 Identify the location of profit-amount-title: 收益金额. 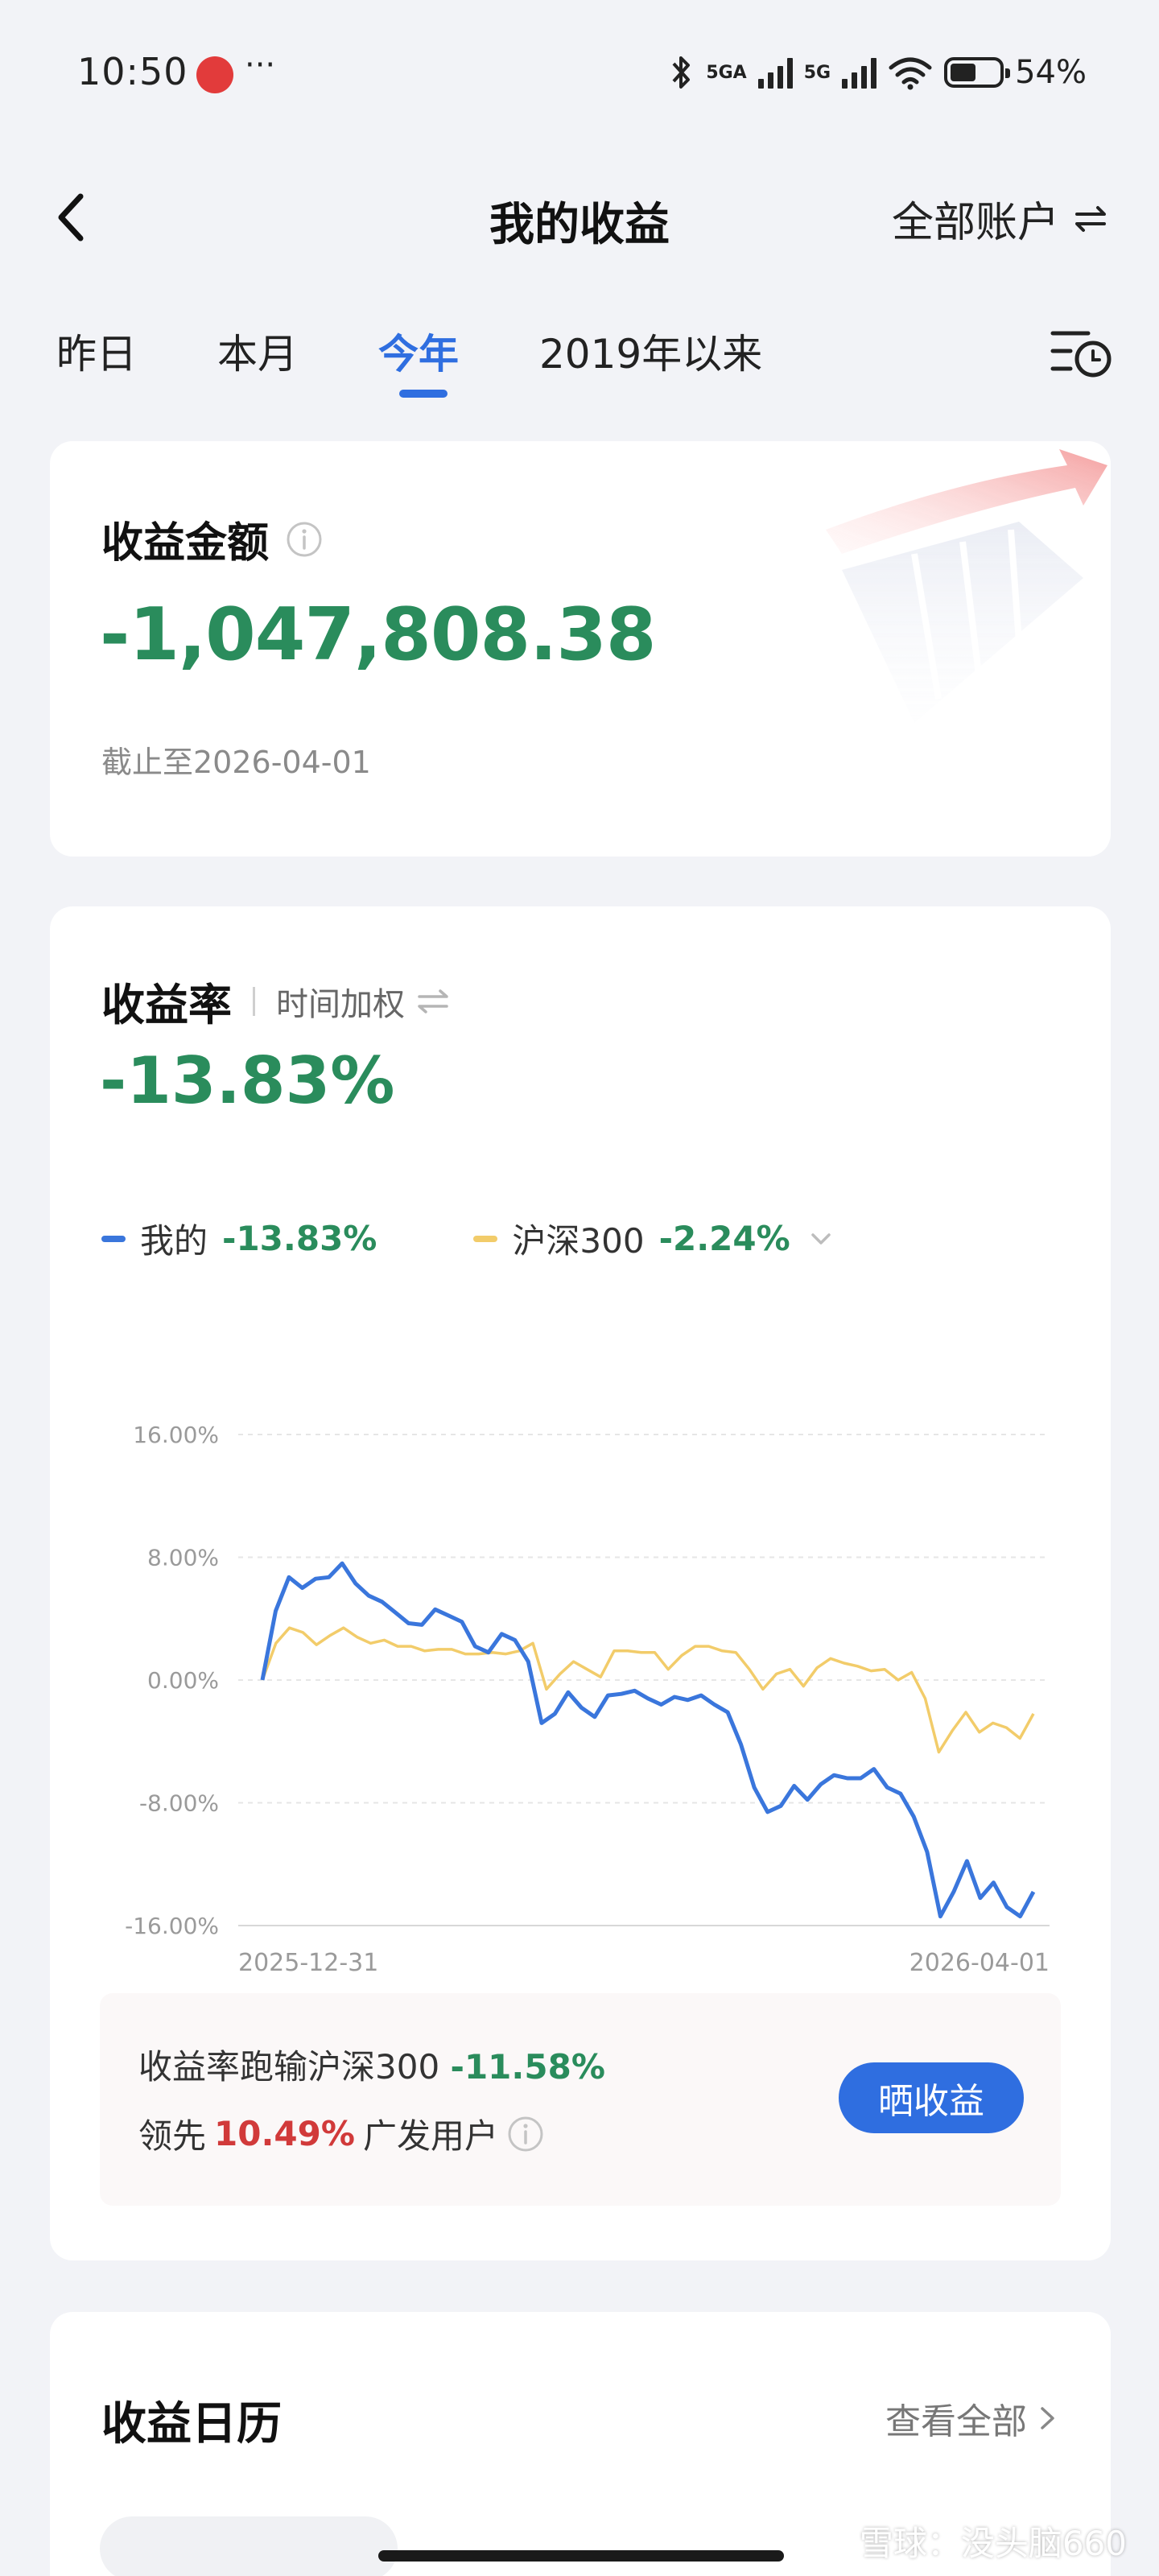
(212, 539).